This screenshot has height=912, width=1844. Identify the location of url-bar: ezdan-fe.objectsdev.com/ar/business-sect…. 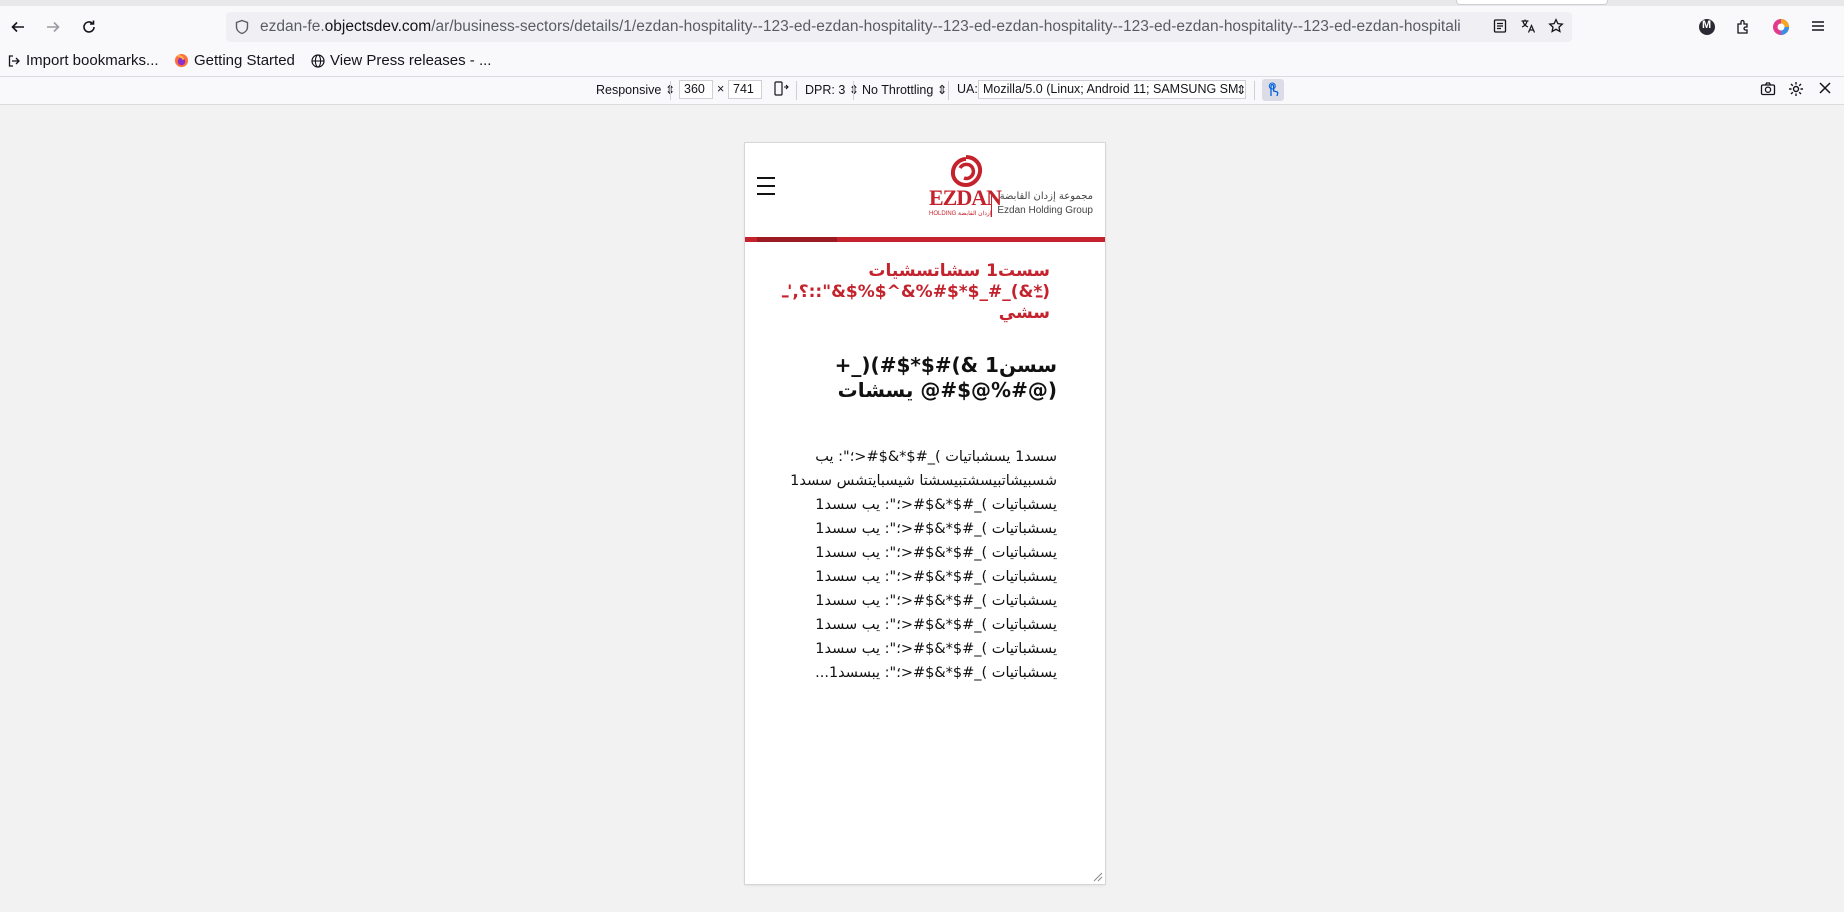
(899, 27).